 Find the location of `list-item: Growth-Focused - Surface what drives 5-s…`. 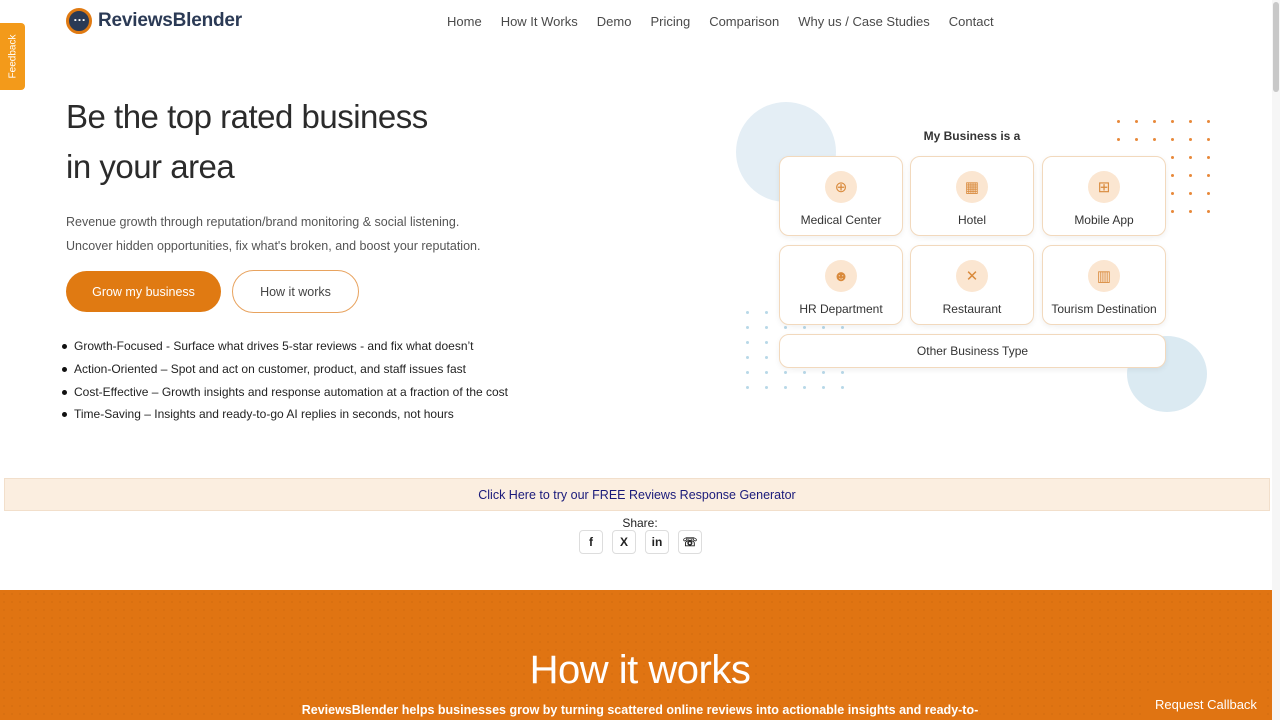

list-item: Growth-Focused - Surface what drives 5-s… is located at coordinates (284, 346).